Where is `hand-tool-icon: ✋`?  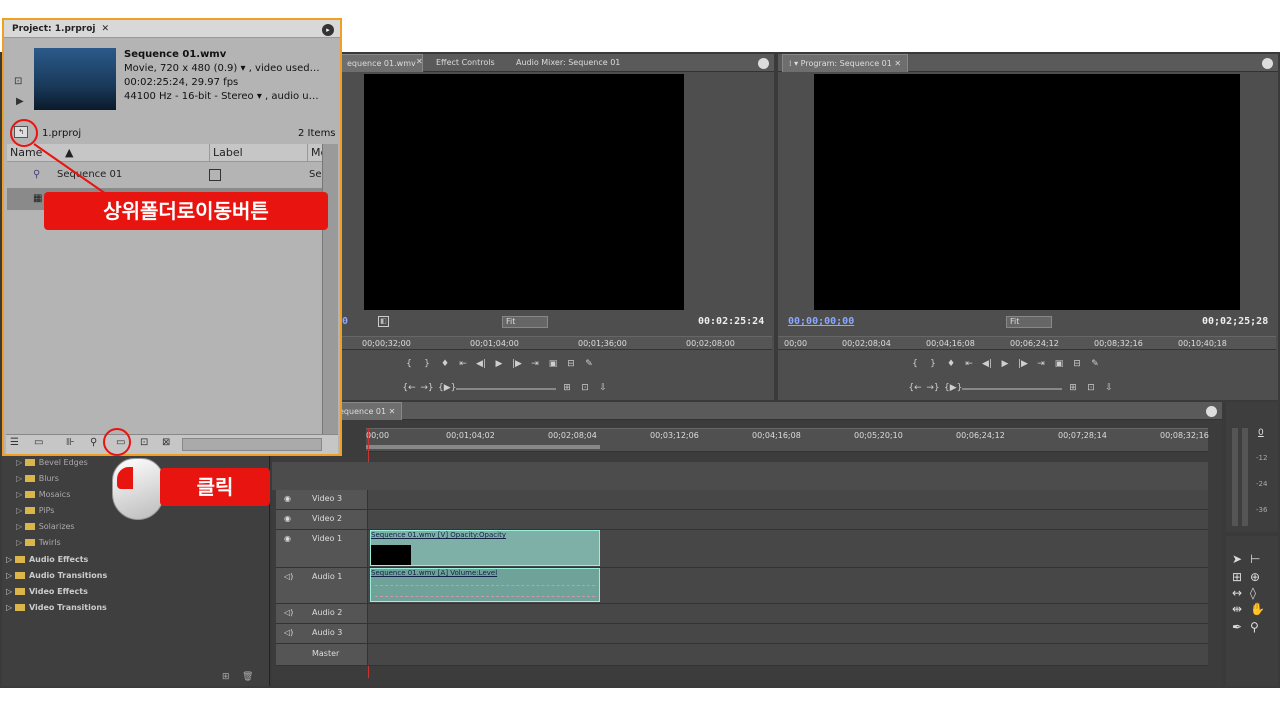
hand-tool-icon: ✋ is located at coordinates (1257, 609).